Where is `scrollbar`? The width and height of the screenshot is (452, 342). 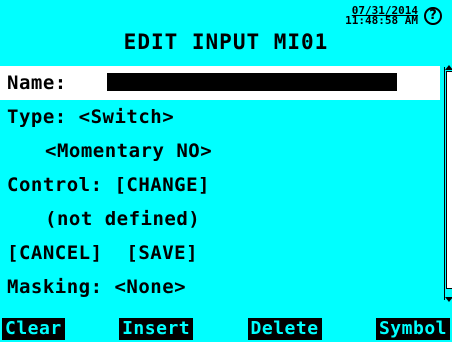 scrollbar is located at coordinates (448, 183).